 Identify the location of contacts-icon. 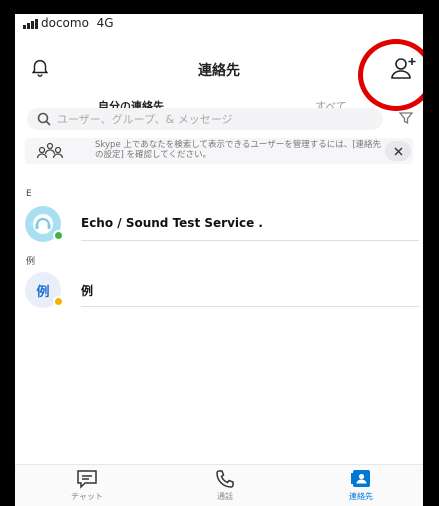
(360, 478).